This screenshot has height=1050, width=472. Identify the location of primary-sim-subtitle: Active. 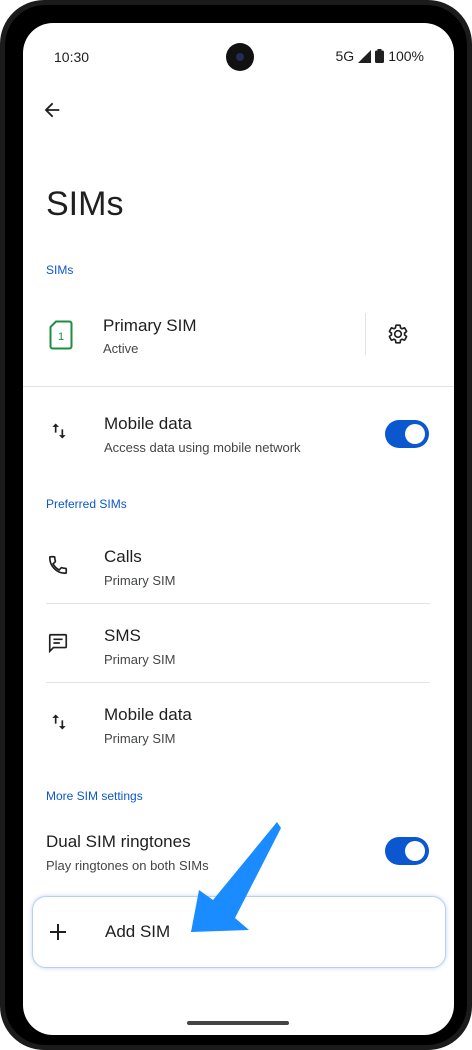
(121, 348).